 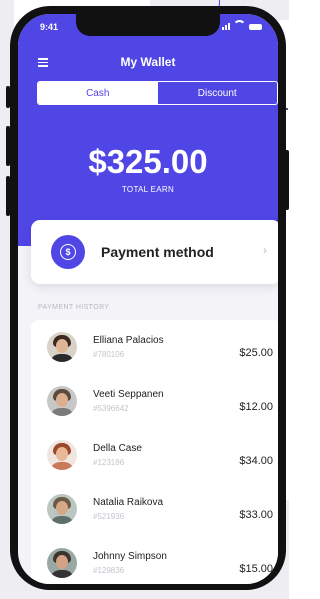 I want to click on tab-cash: Cash, so click(x=98, y=93).